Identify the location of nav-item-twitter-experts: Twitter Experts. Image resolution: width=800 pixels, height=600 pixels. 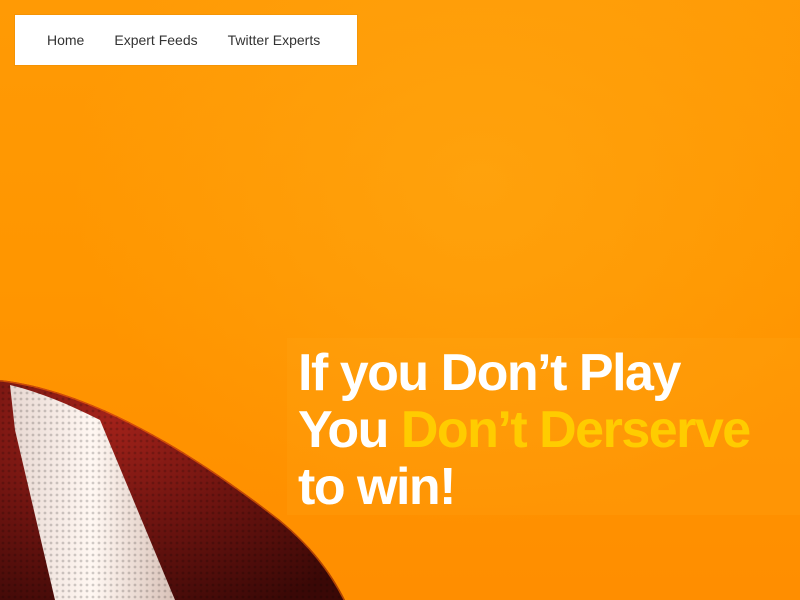
(274, 40).